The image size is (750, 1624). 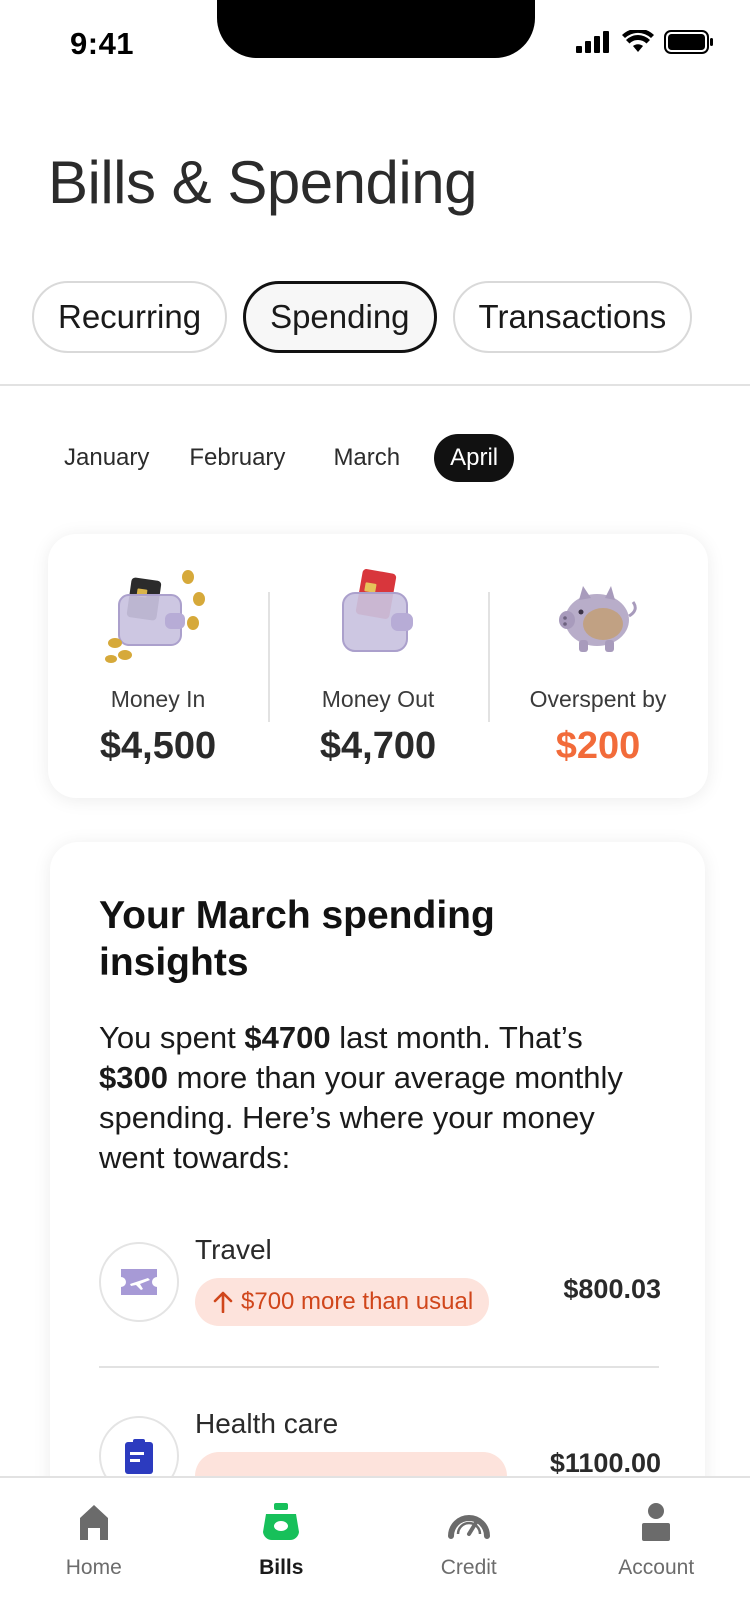 I want to click on wallet-coins-icon, so click(x=158, y=615).